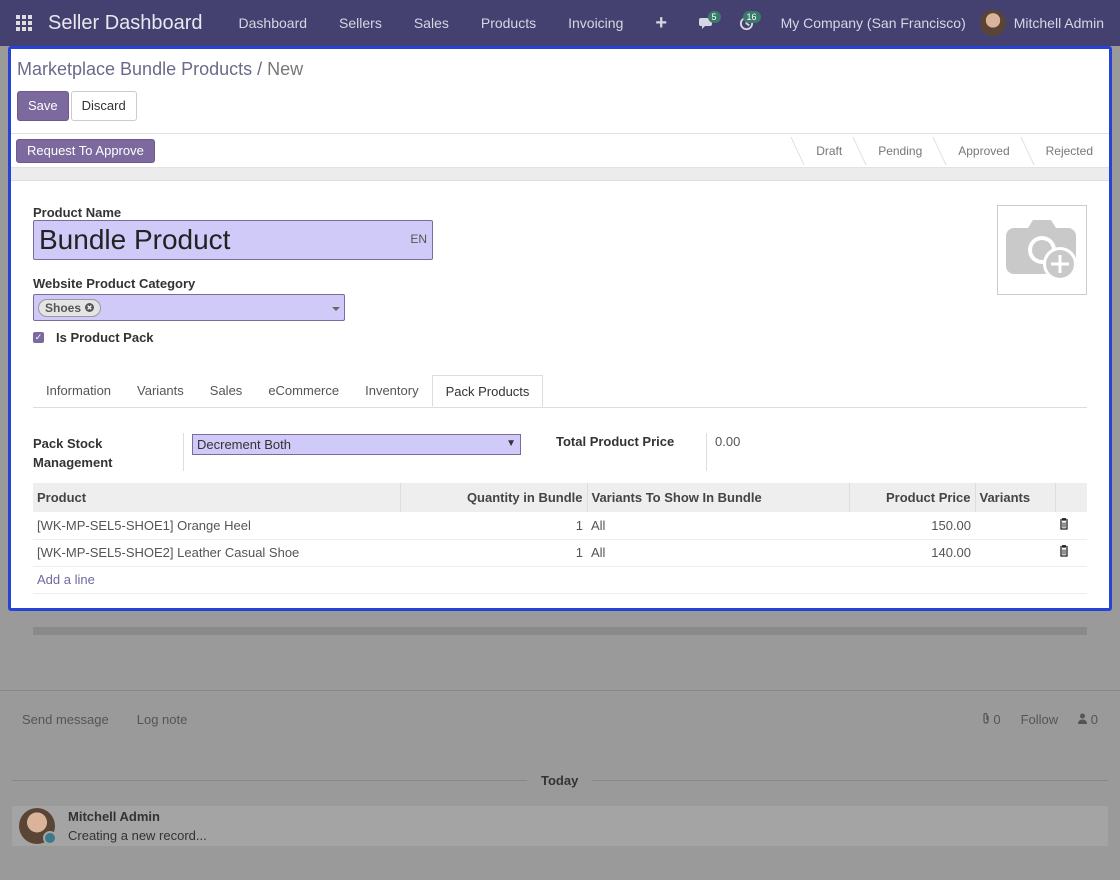 This screenshot has height=880, width=1120. What do you see at coordinates (431, 23) in the screenshot?
I see `menu-sales: Sales` at bounding box center [431, 23].